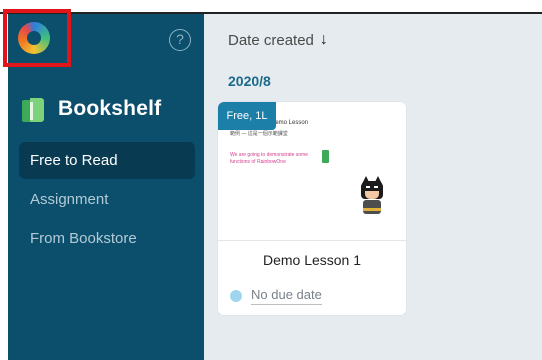 This screenshot has width=542, height=360. I want to click on help-icon: ?, so click(180, 40).